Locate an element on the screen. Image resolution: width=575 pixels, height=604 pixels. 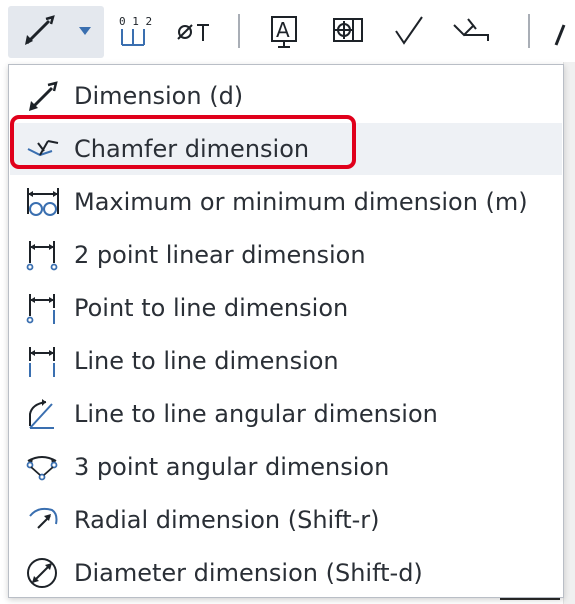
dimension-tool-button is located at coordinates (39, 31).